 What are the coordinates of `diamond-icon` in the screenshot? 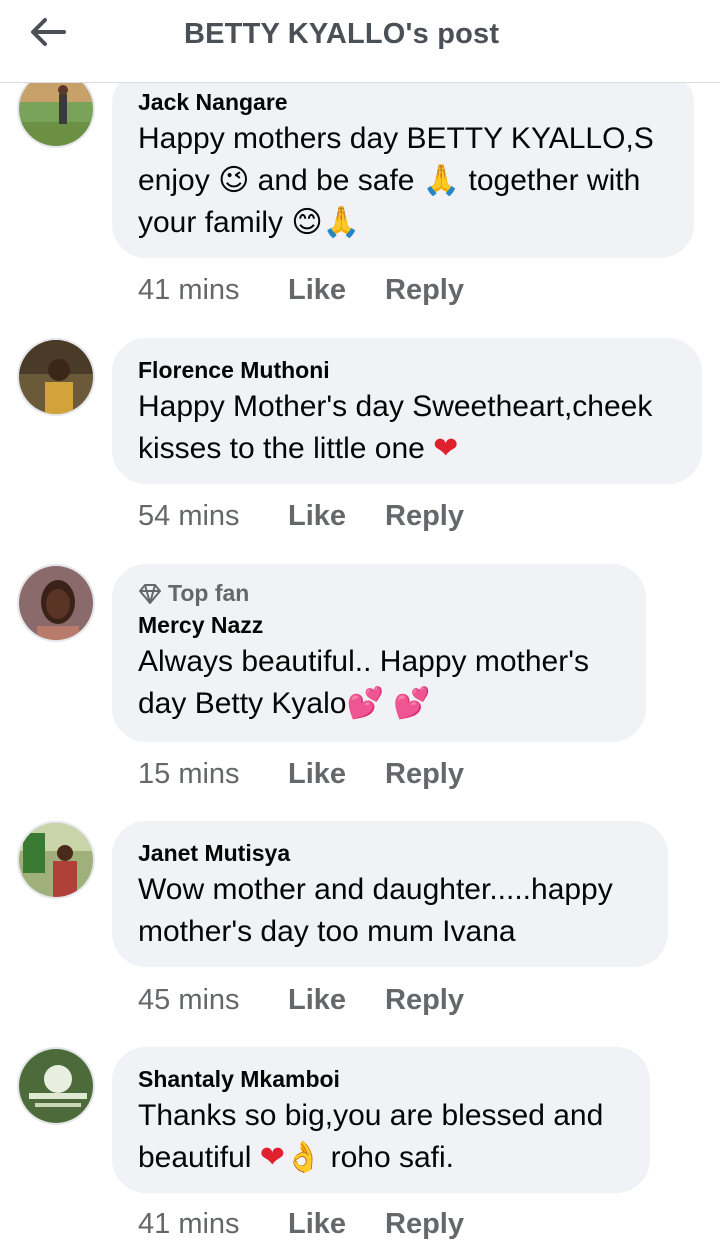 It's located at (150, 593).